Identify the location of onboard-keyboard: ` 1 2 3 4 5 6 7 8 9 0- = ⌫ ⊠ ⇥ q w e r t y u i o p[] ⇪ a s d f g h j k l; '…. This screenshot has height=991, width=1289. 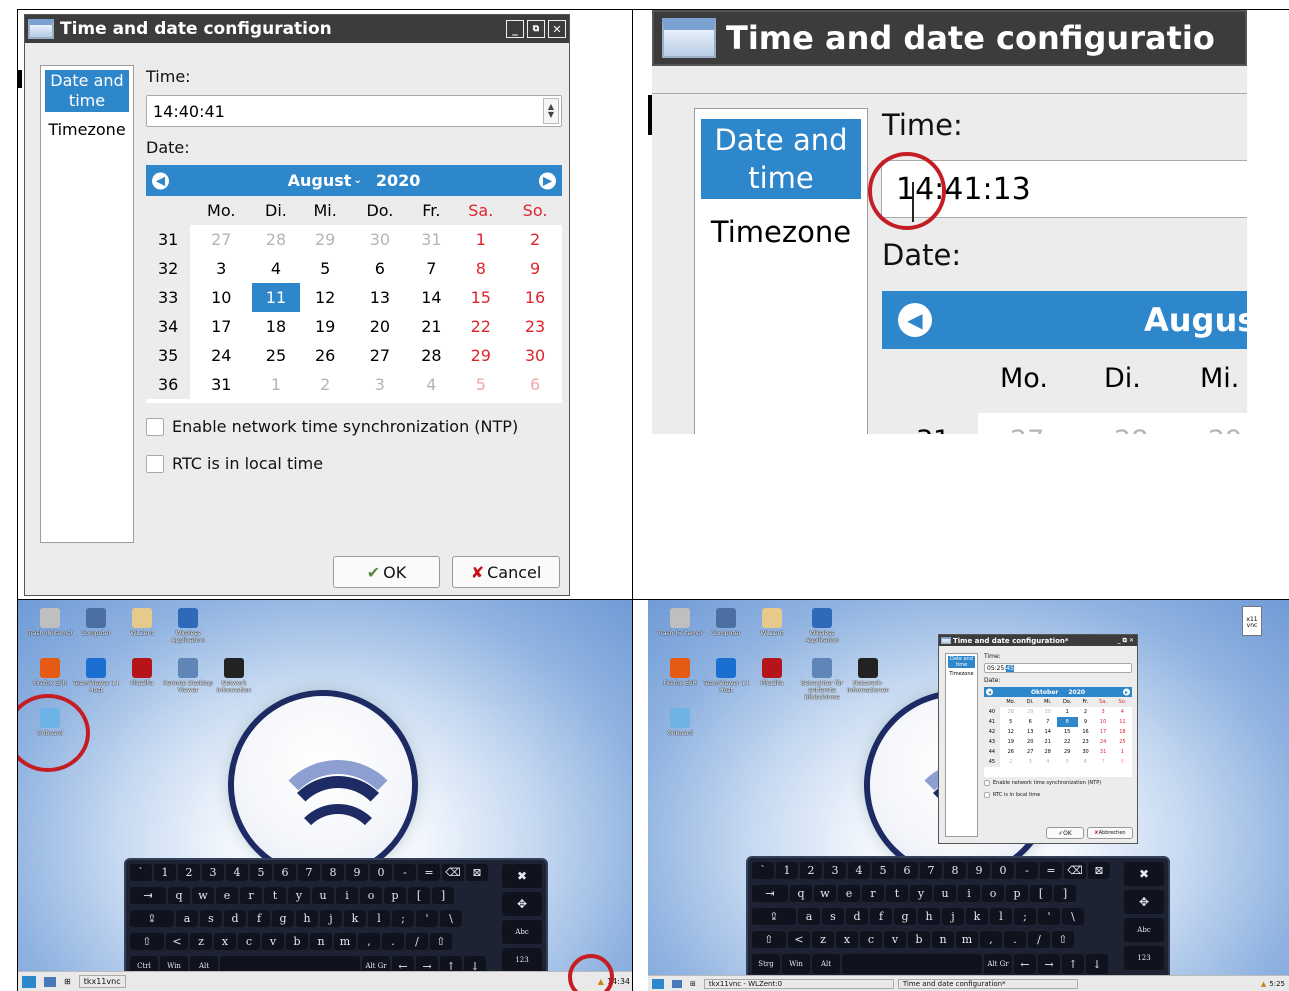
(336, 921).